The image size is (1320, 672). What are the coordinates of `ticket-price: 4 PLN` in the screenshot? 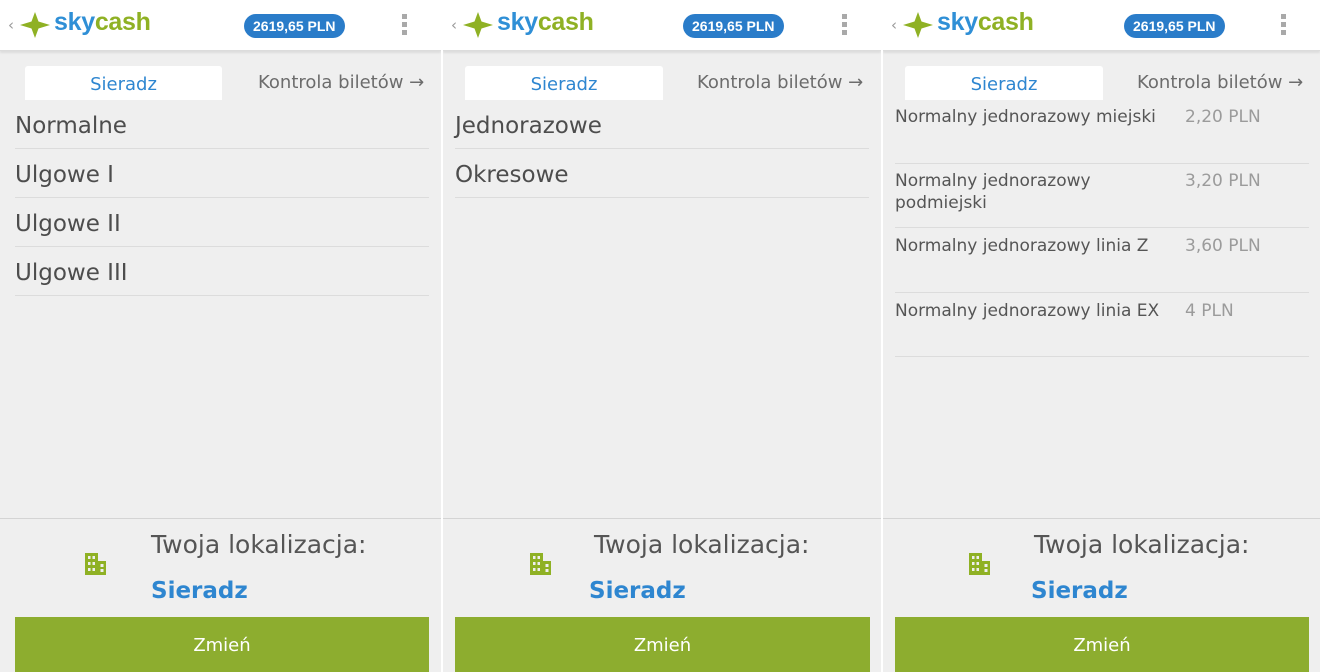 It's located at (1209, 311).